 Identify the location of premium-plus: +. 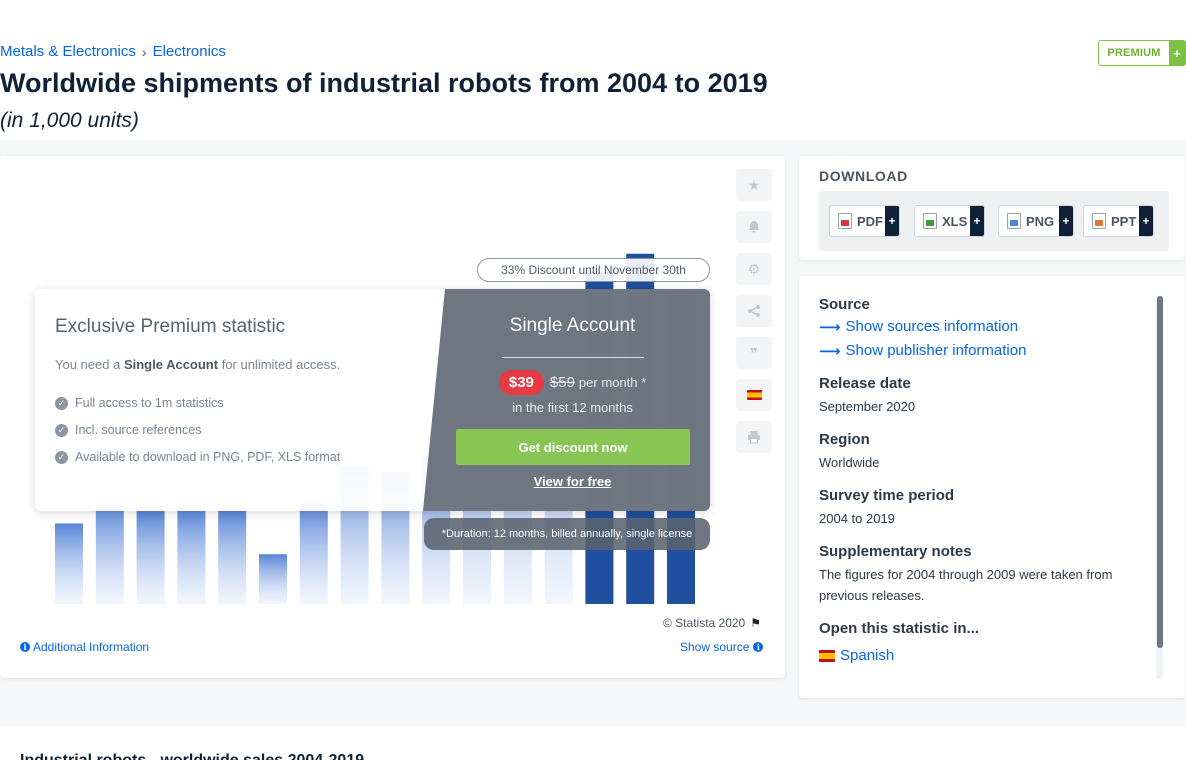
(1177, 53).